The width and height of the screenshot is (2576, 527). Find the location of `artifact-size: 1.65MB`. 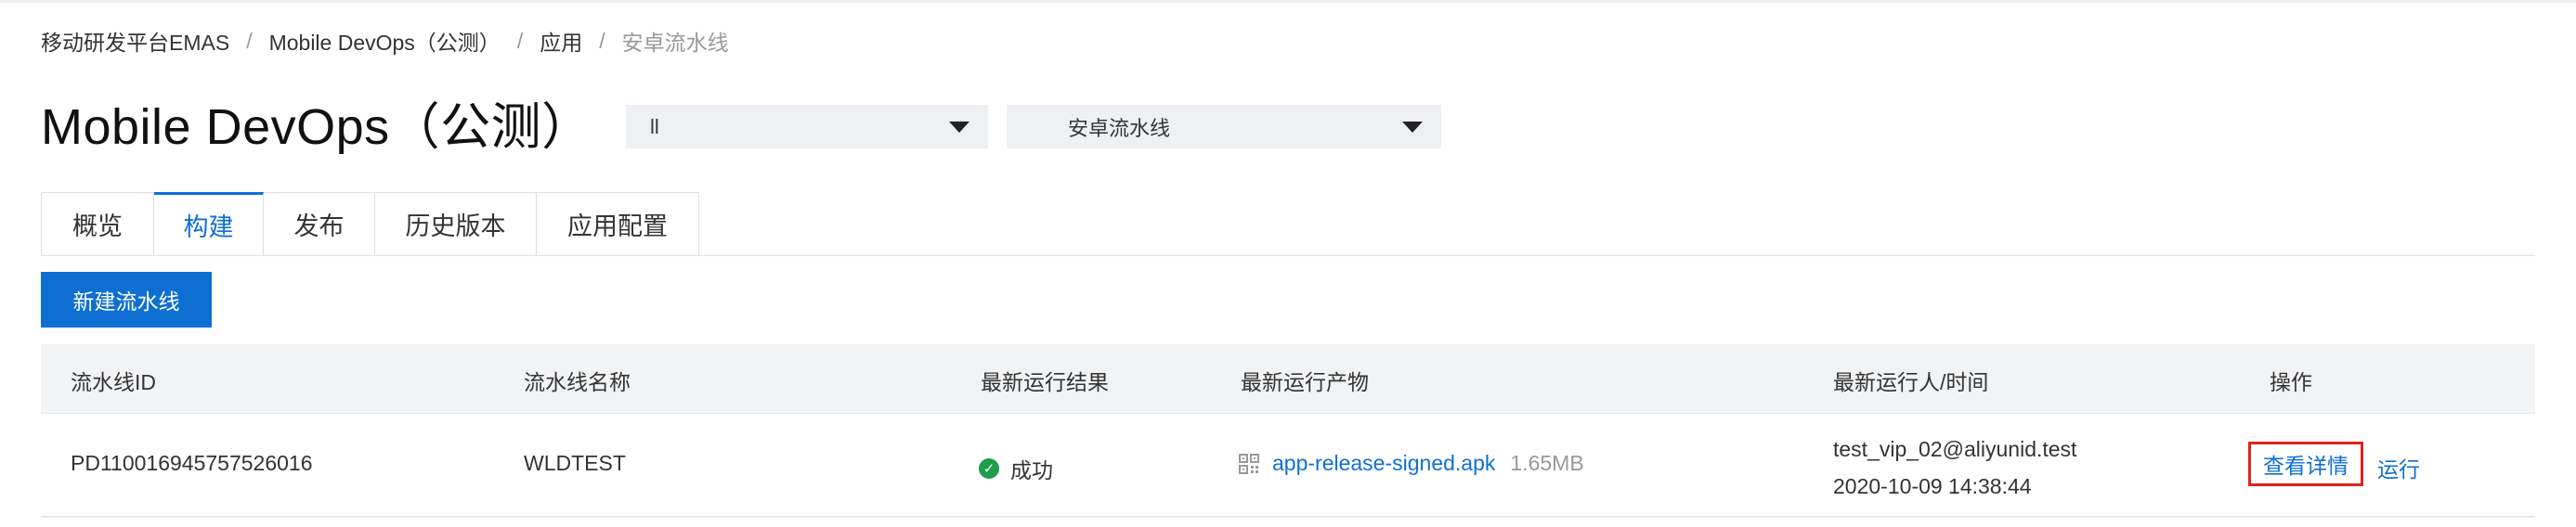

artifact-size: 1.65MB is located at coordinates (1547, 463).